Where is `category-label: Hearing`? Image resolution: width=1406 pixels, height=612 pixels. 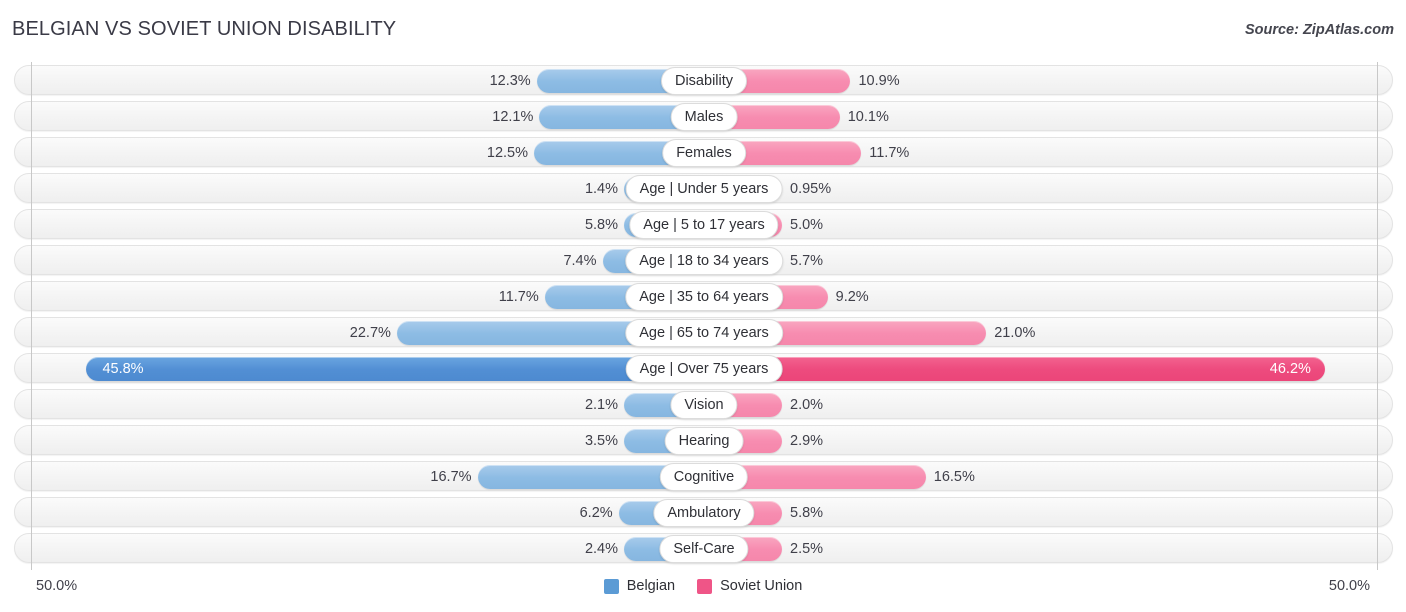 category-label: Hearing is located at coordinates (704, 441).